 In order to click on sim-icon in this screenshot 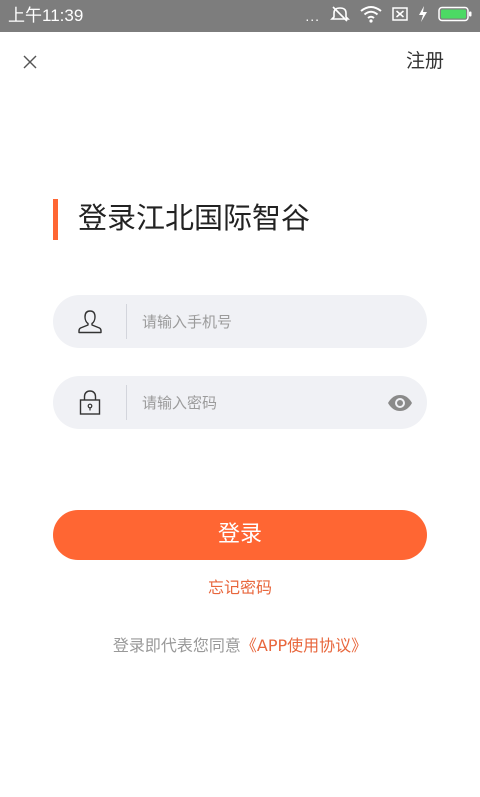, I will do `click(400, 16)`.